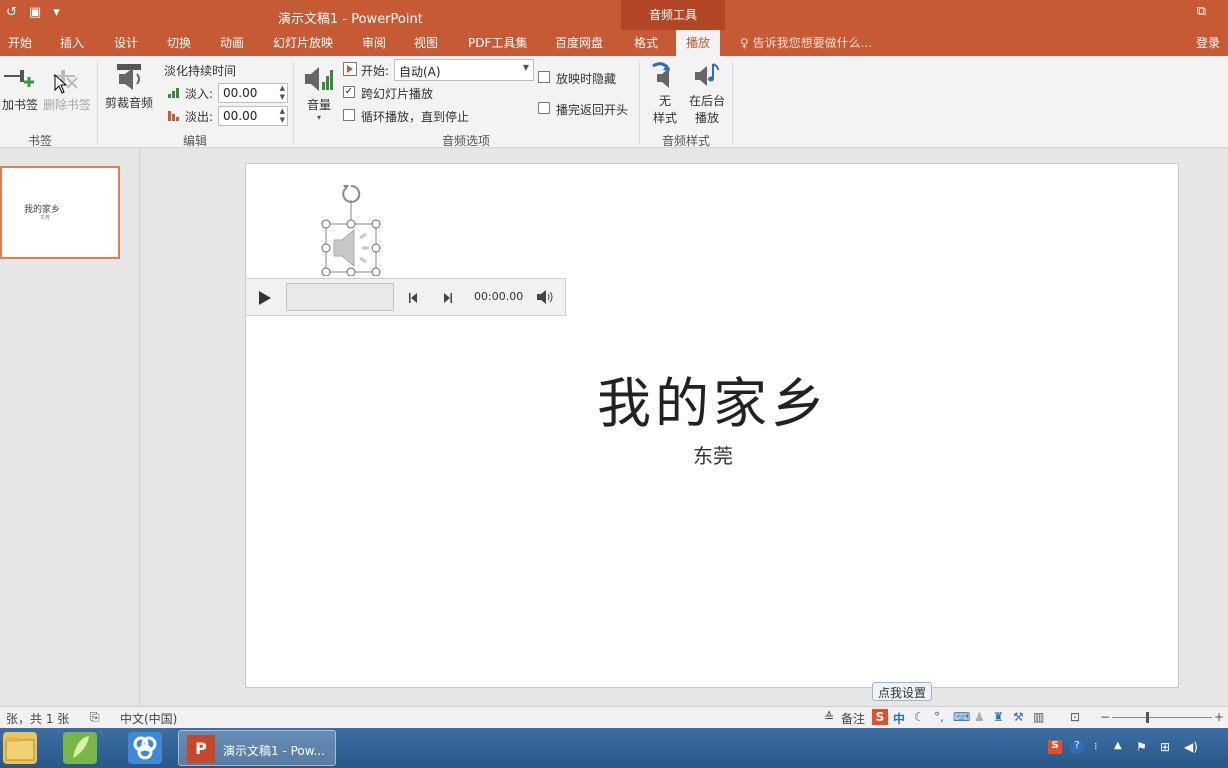  What do you see at coordinates (148, 718) in the screenshot?
I see `language-indicator: 中文(中国)` at bounding box center [148, 718].